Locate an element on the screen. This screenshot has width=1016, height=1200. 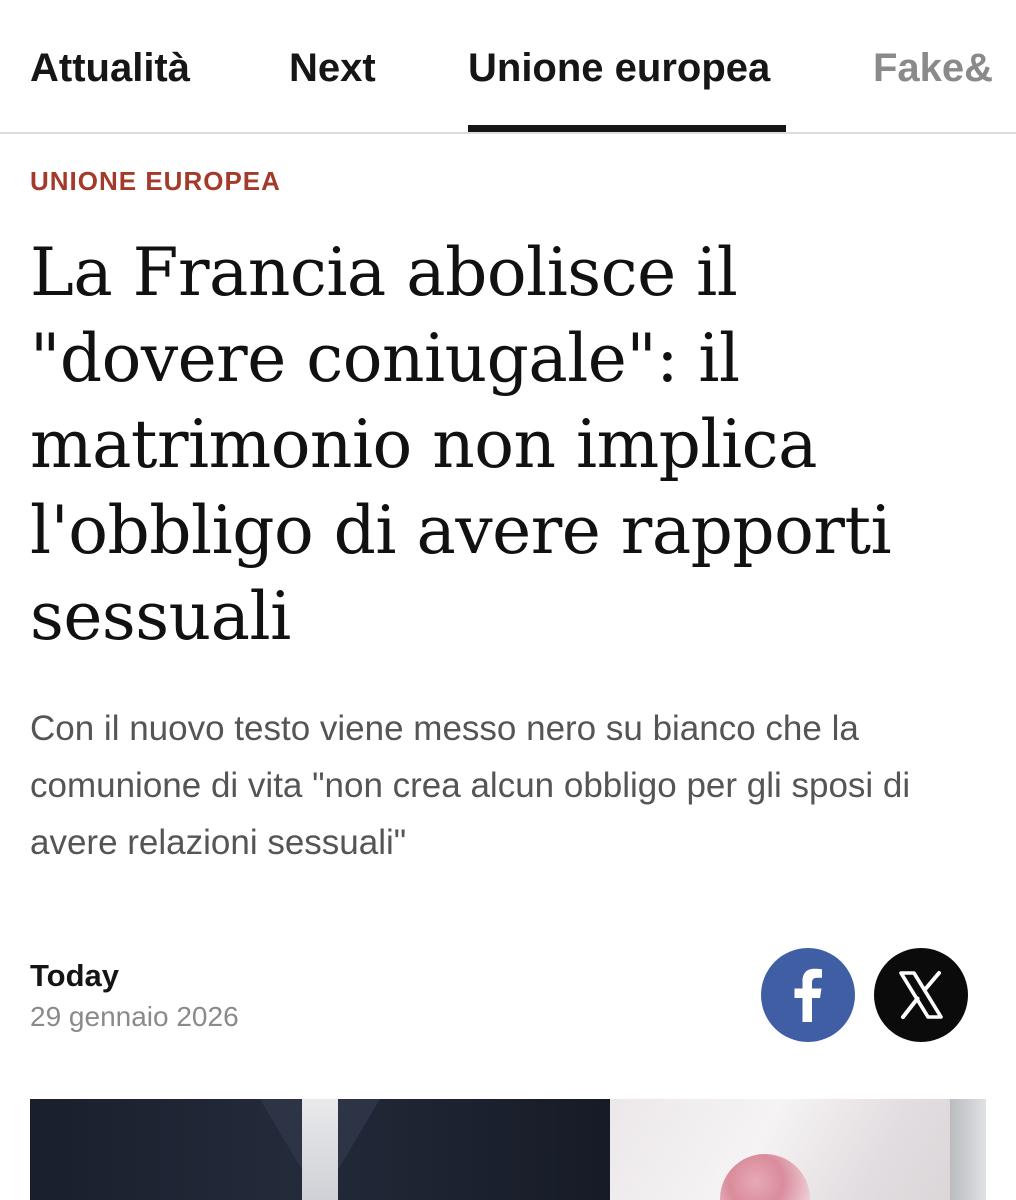
share-facebook-button is located at coordinates (808, 995).